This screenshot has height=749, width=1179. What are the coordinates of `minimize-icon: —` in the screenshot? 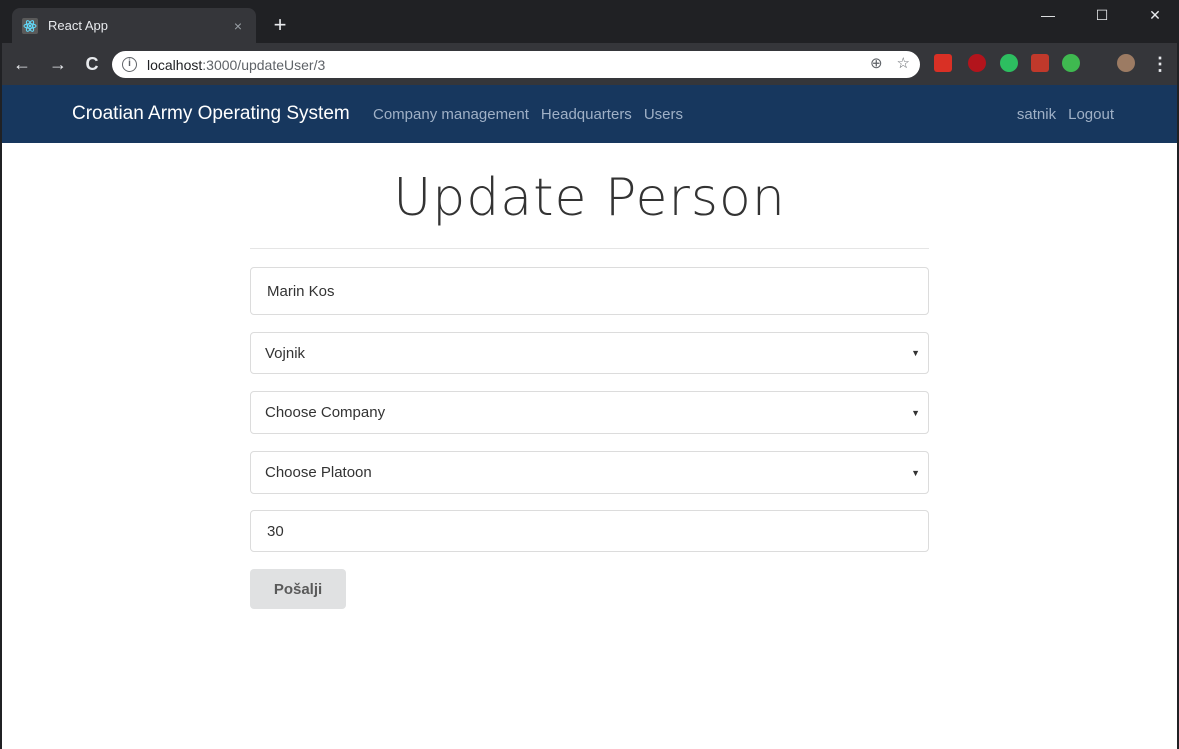 It's located at (1048, 15).